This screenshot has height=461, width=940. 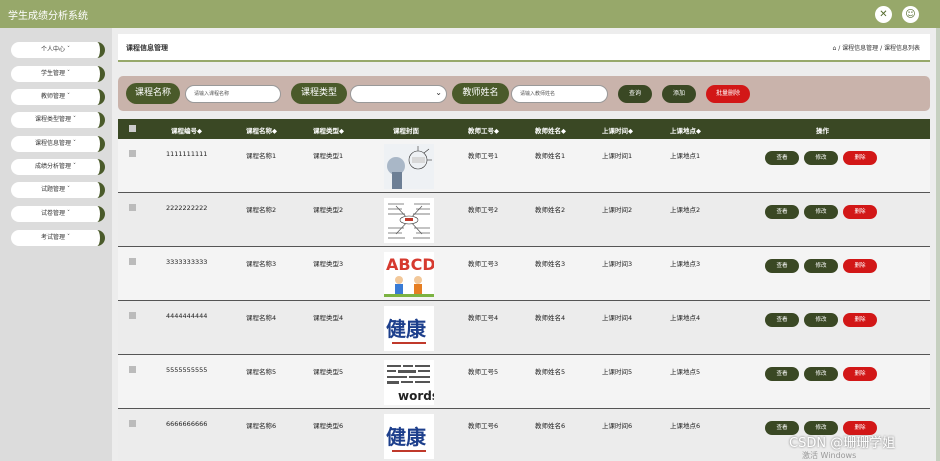 I want to click on sidebar-item-students: 学生管理 ˇ, so click(x=58, y=74).